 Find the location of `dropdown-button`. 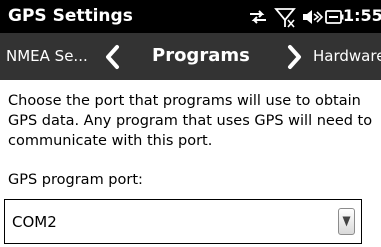

dropdown-button is located at coordinates (346, 221).